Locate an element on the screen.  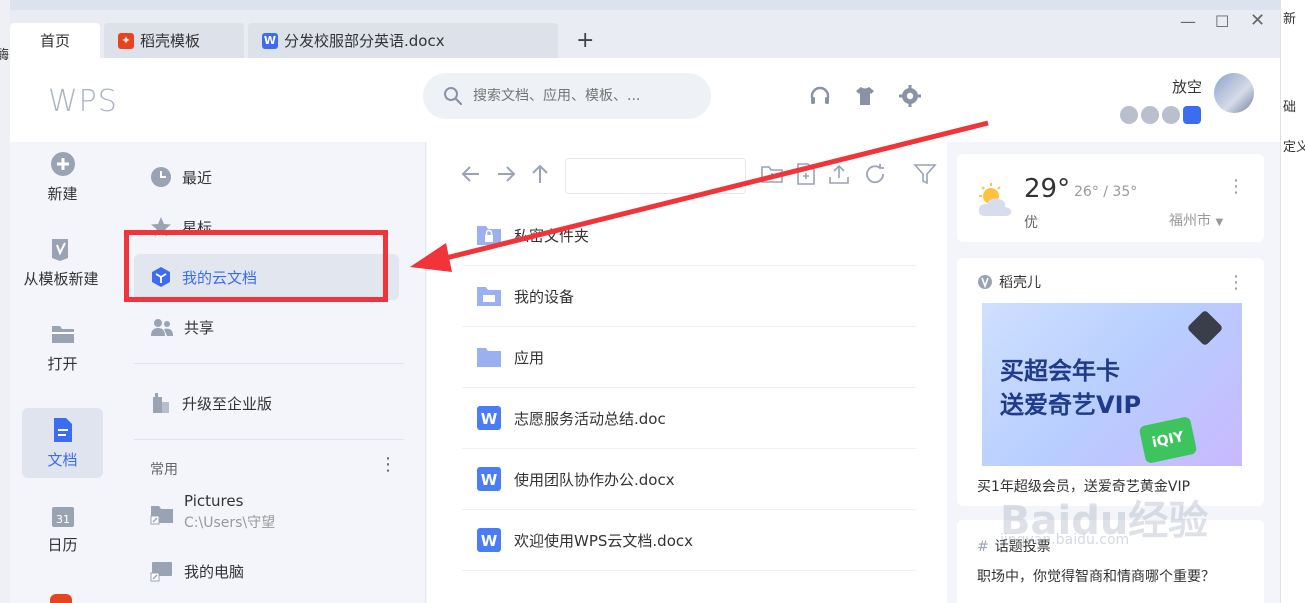
path-input is located at coordinates (655, 176).